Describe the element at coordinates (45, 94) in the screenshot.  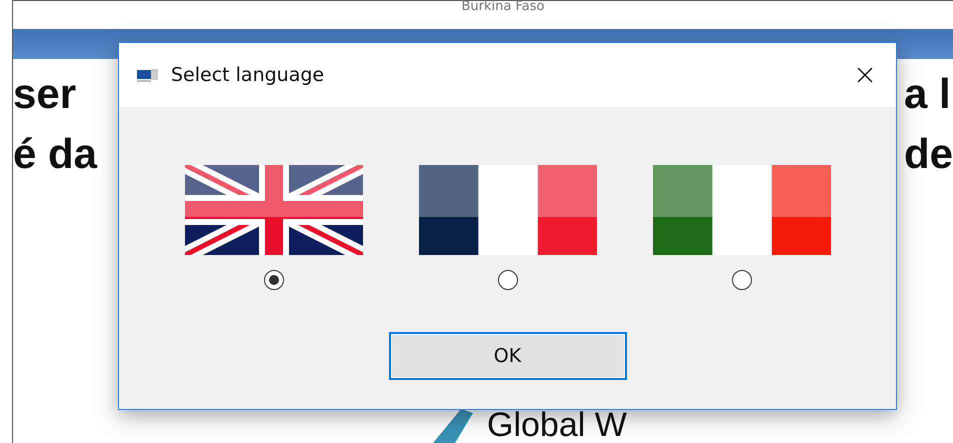
I see `body-text: ser` at that location.